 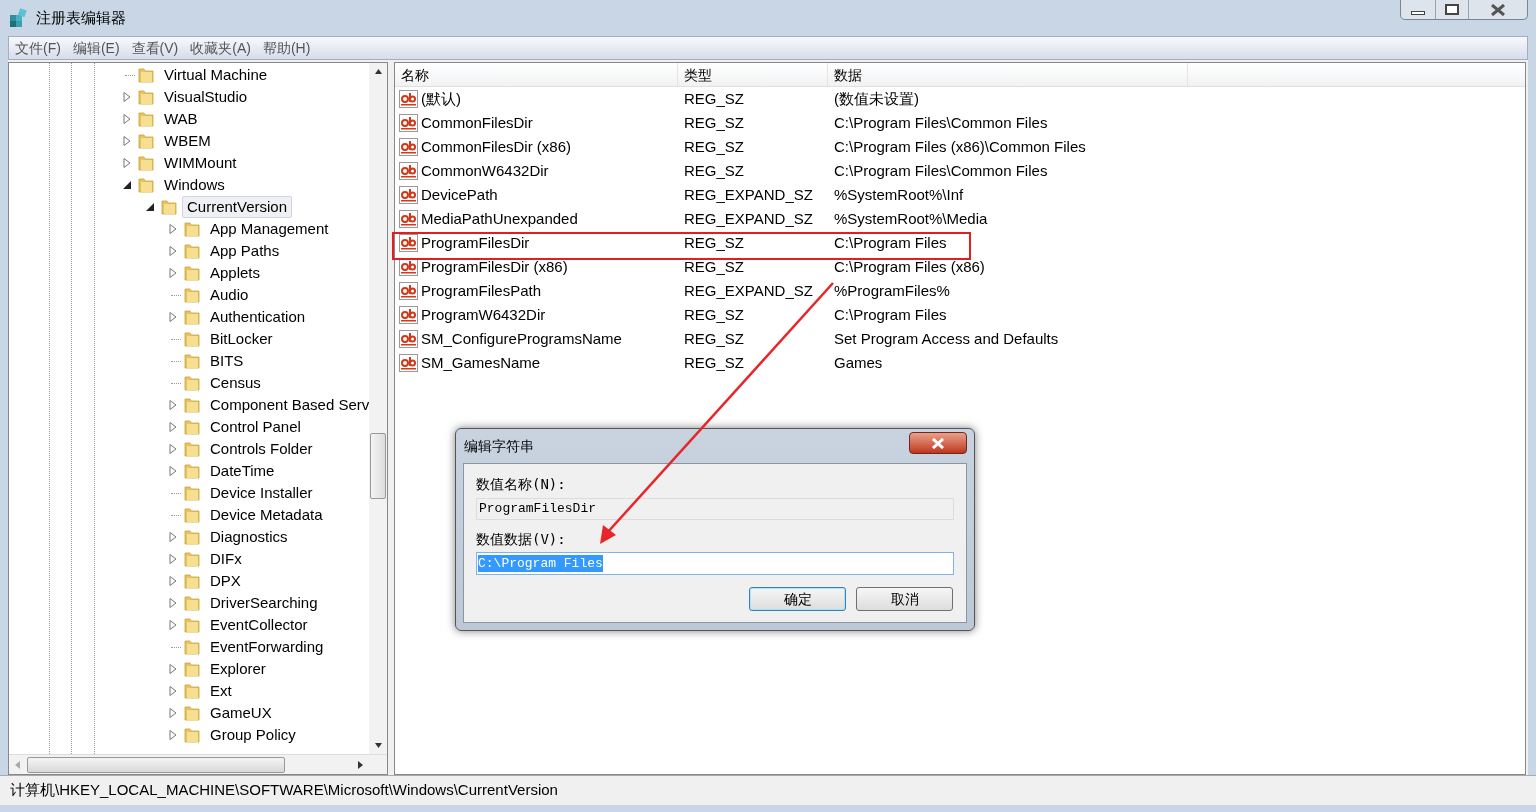 I want to click on value-name: CommonFilesDir (x86), so click(x=496, y=147).